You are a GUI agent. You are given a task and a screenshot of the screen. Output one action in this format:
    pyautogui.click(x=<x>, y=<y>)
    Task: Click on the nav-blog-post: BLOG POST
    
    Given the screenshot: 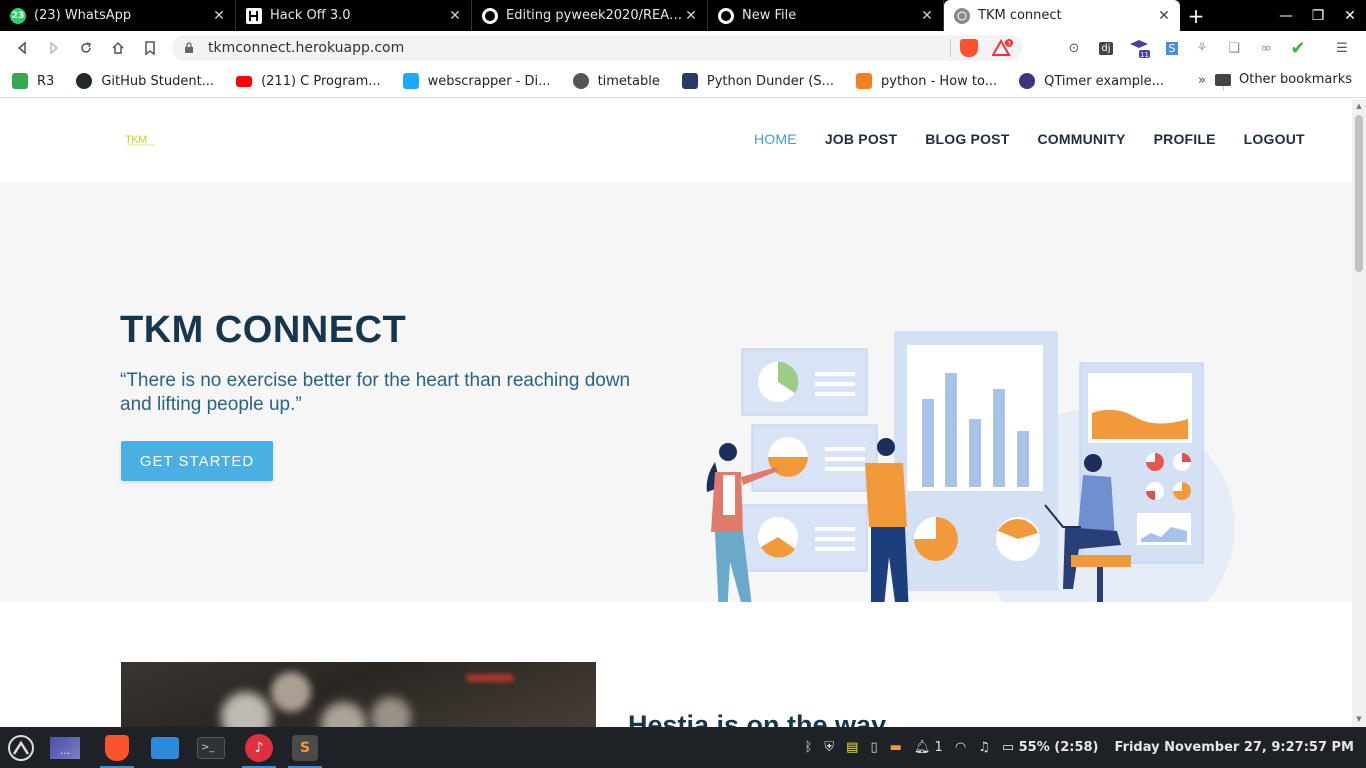 What is the action you would take?
    pyautogui.click(x=967, y=139)
    